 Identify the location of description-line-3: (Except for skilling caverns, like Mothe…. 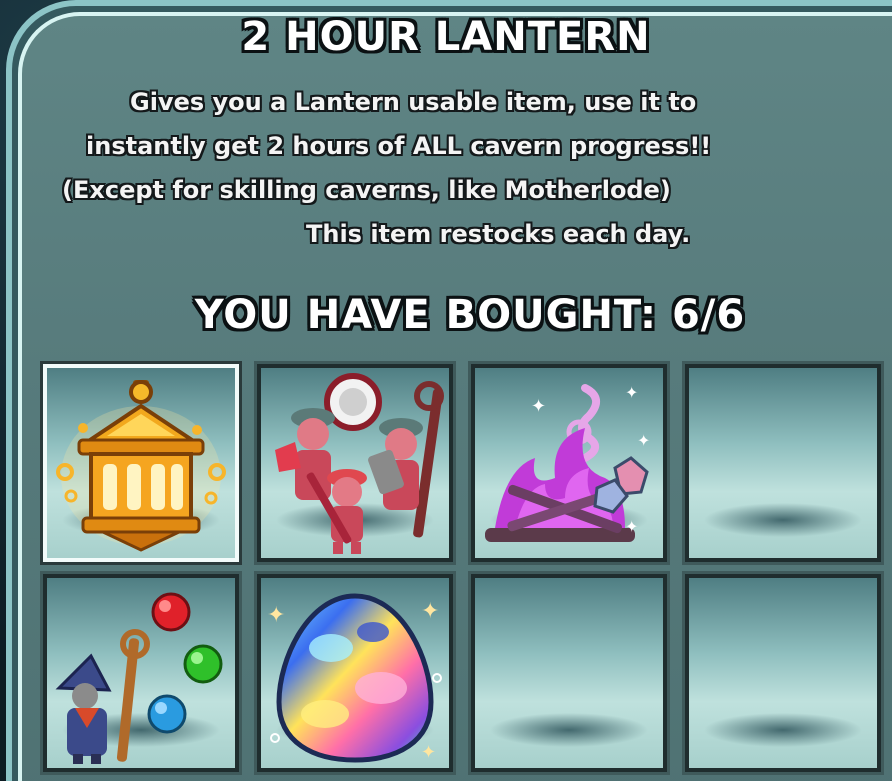
(366, 190).